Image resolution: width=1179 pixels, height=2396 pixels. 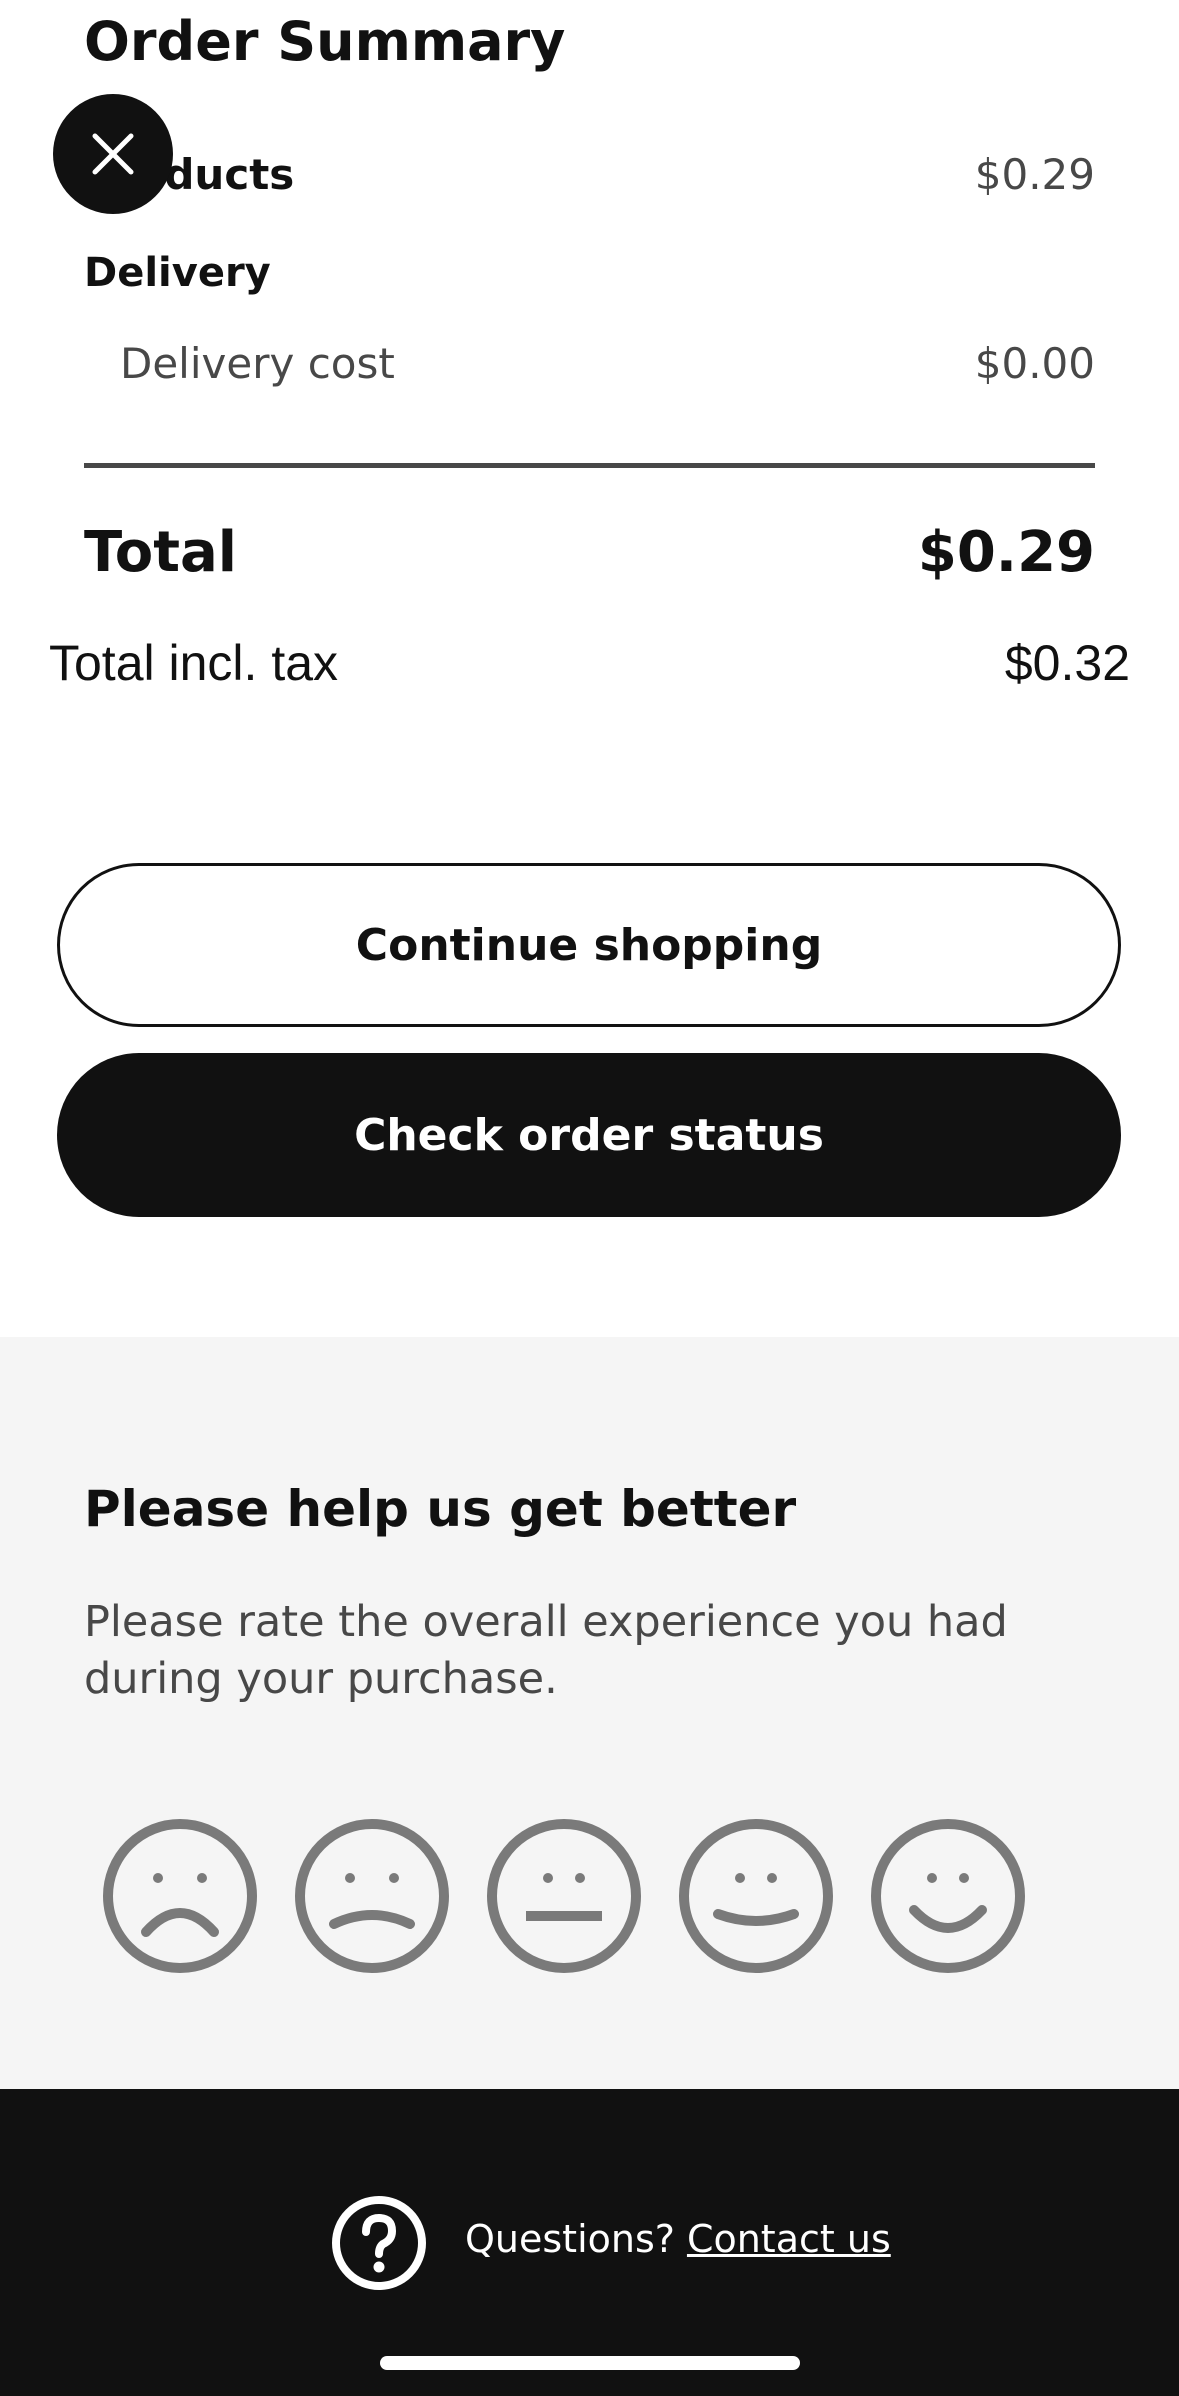 I want to click on delivery-label: Delivery, so click(x=177, y=273).